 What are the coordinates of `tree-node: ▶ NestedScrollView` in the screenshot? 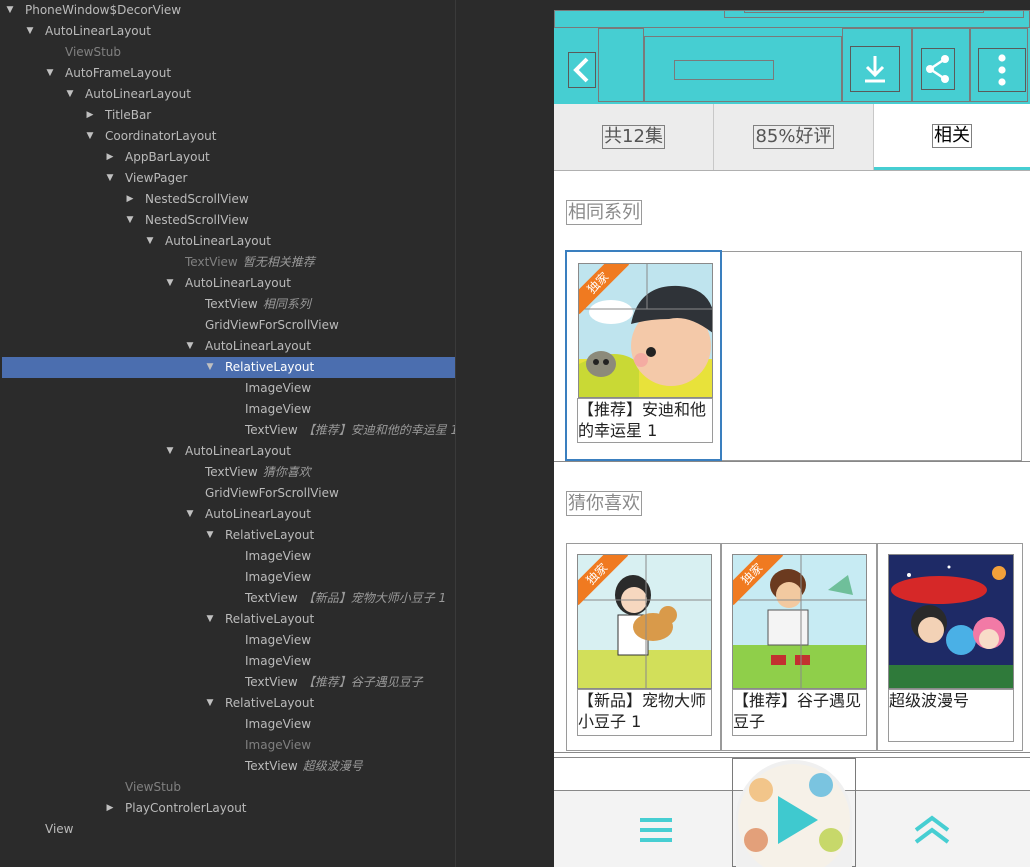 It's located at (228, 199).